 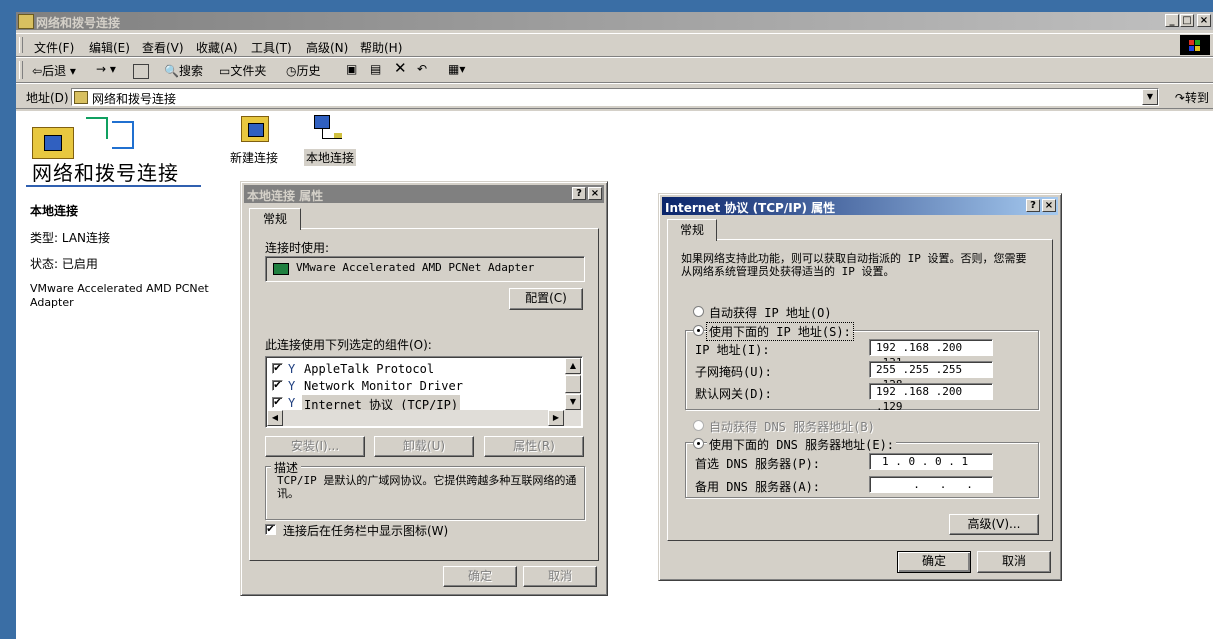 I want to click on ip-address-label: IP 地址(I):, so click(x=732, y=350).